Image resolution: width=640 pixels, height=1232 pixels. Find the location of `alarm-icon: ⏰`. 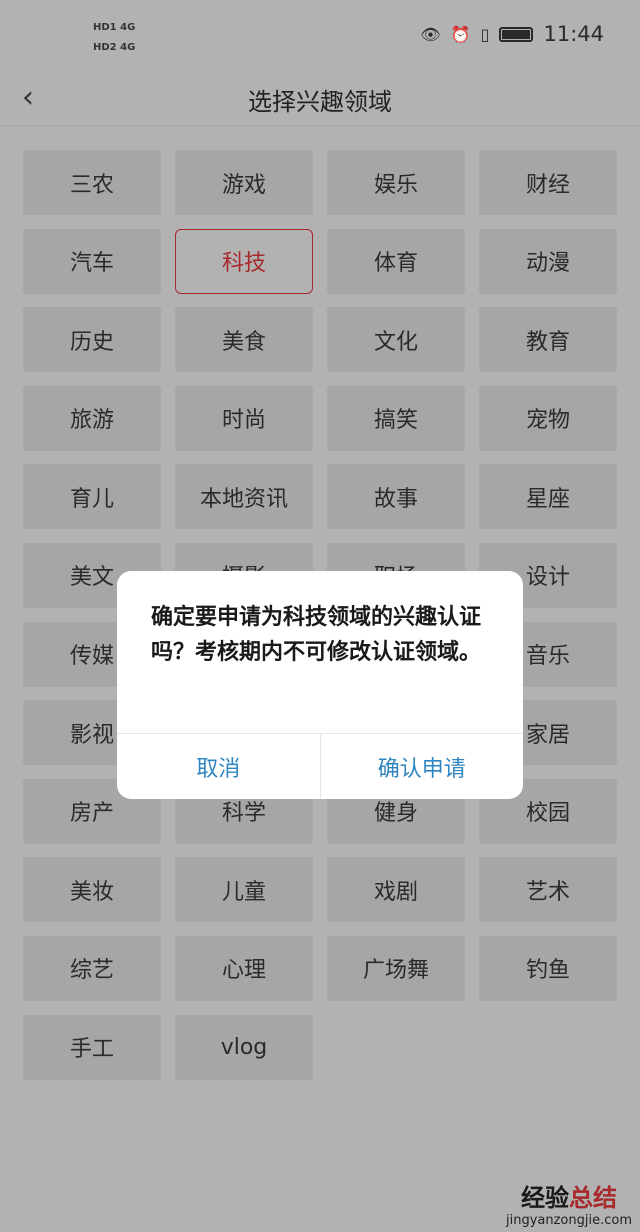

alarm-icon: ⏰ is located at coordinates (460, 34).